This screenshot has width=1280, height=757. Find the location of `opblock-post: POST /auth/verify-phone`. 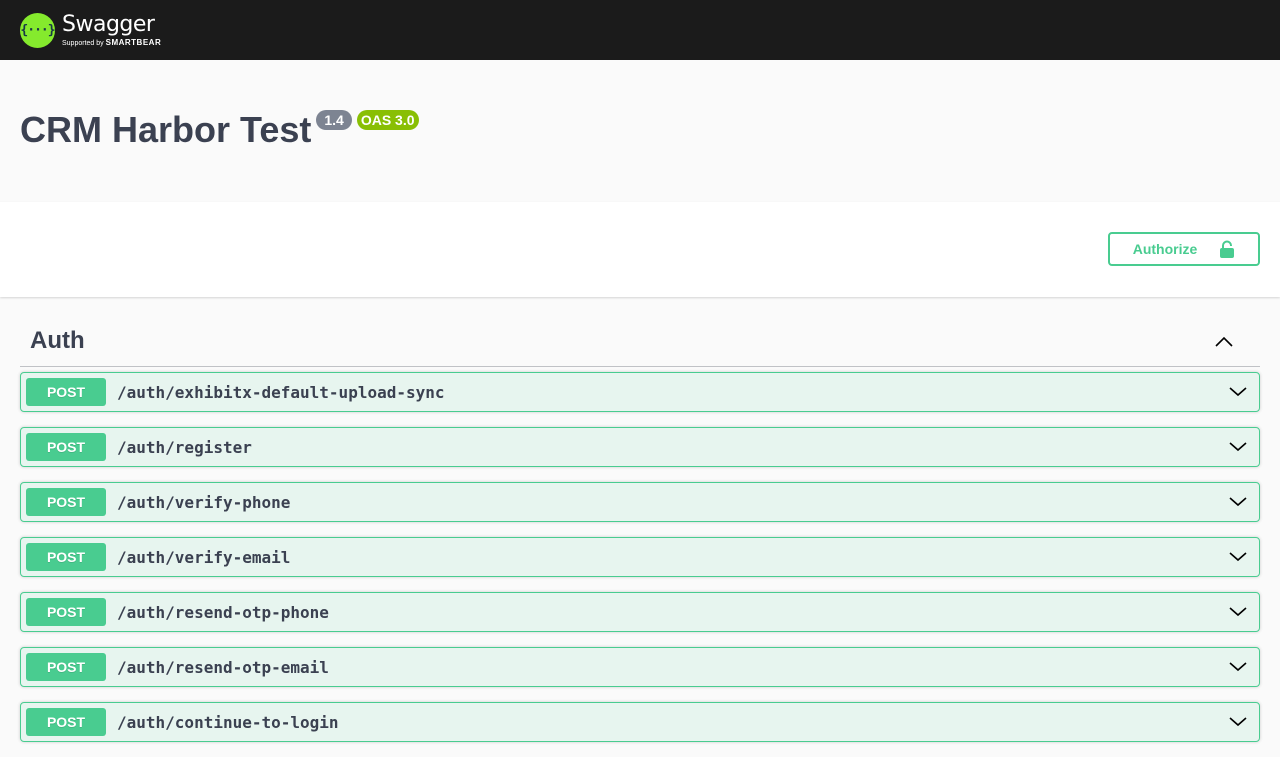

opblock-post: POST /auth/verify-phone is located at coordinates (640, 502).